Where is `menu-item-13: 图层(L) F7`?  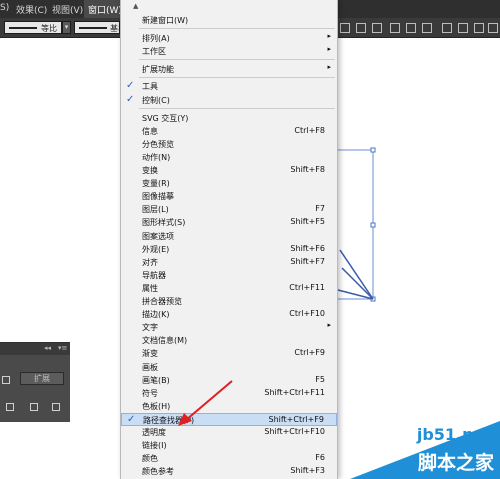 menu-item-13: 图层(L) F7 is located at coordinates (229, 209).